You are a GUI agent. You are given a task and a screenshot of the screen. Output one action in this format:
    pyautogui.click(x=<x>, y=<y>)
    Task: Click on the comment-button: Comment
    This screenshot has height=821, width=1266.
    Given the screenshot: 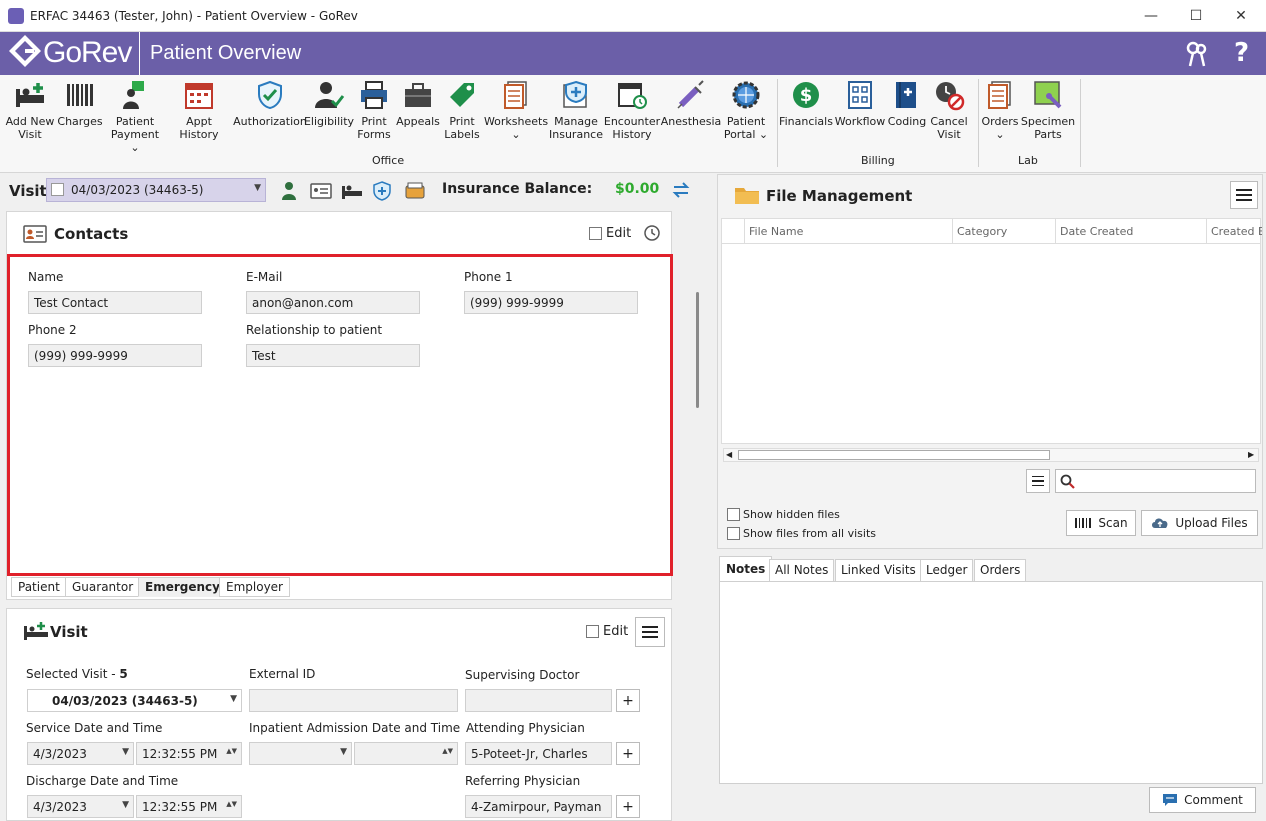 What is the action you would take?
    pyautogui.click(x=1202, y=800)
    